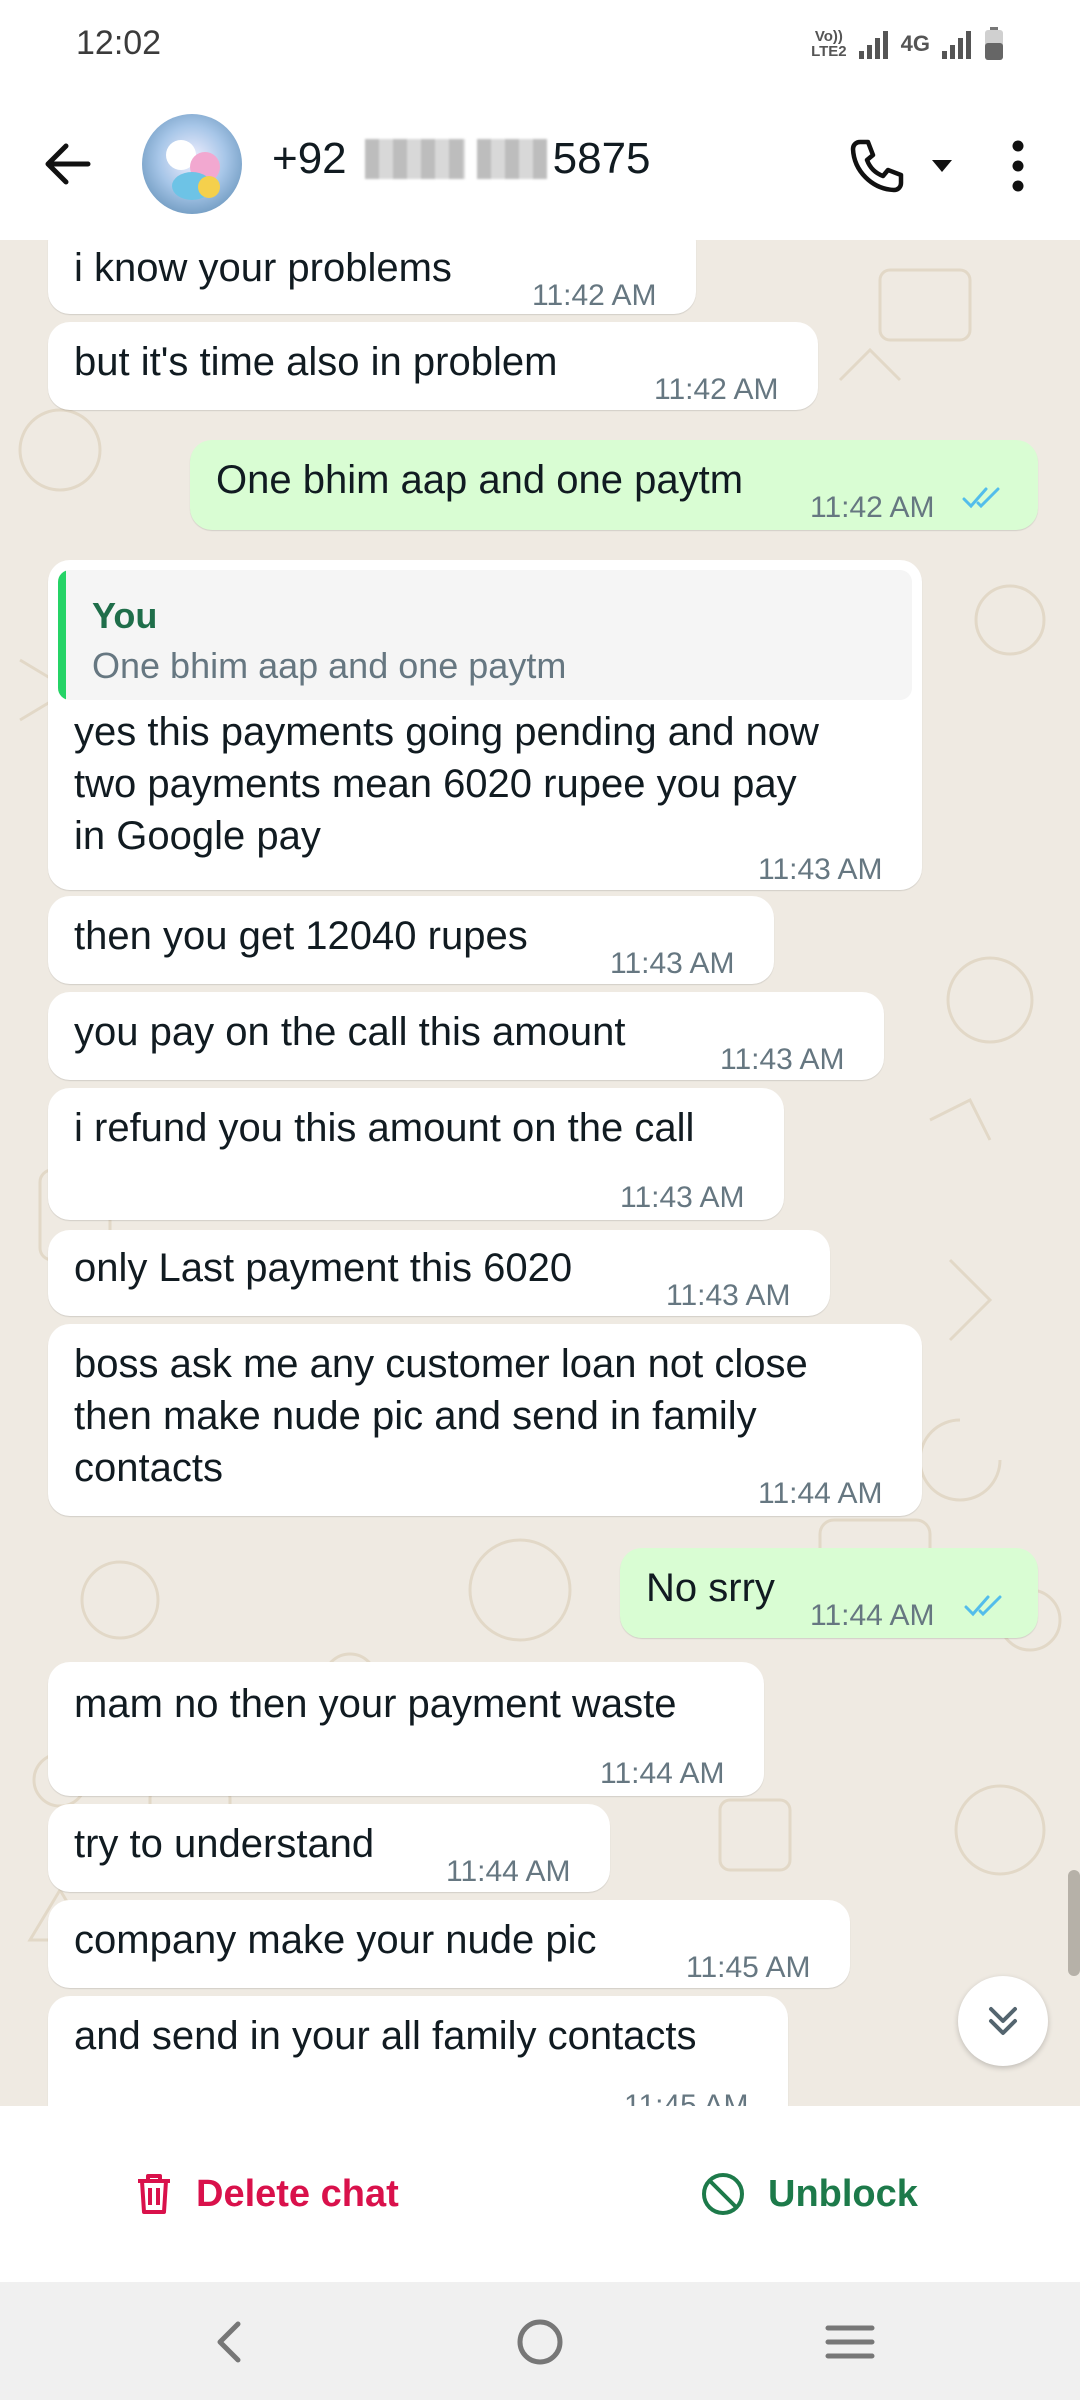  I want to click on message-text: and send in your all family contacts, so click(385, 2036).